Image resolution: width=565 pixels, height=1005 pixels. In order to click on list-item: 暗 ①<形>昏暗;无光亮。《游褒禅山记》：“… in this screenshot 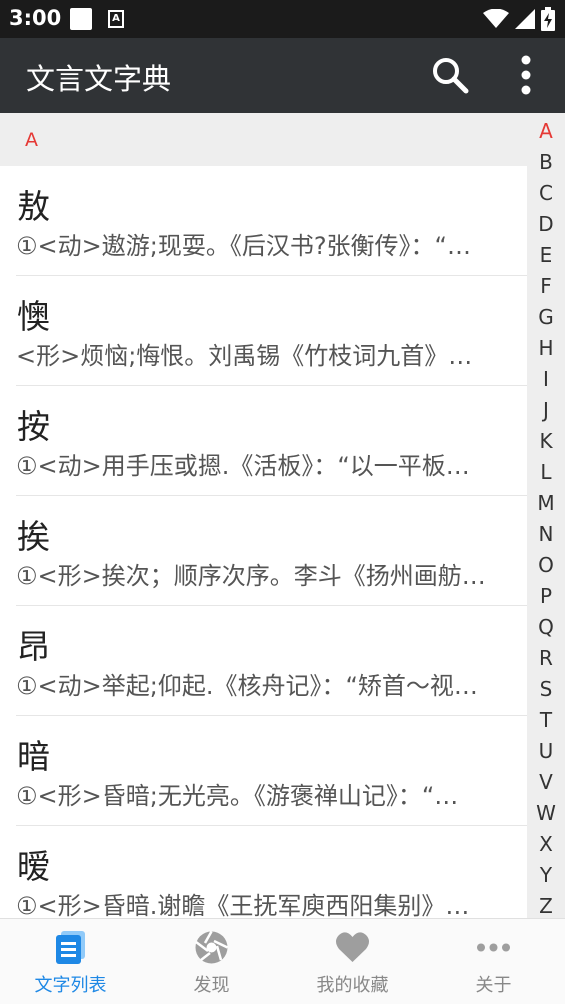, I will do `click(271, 771)`.